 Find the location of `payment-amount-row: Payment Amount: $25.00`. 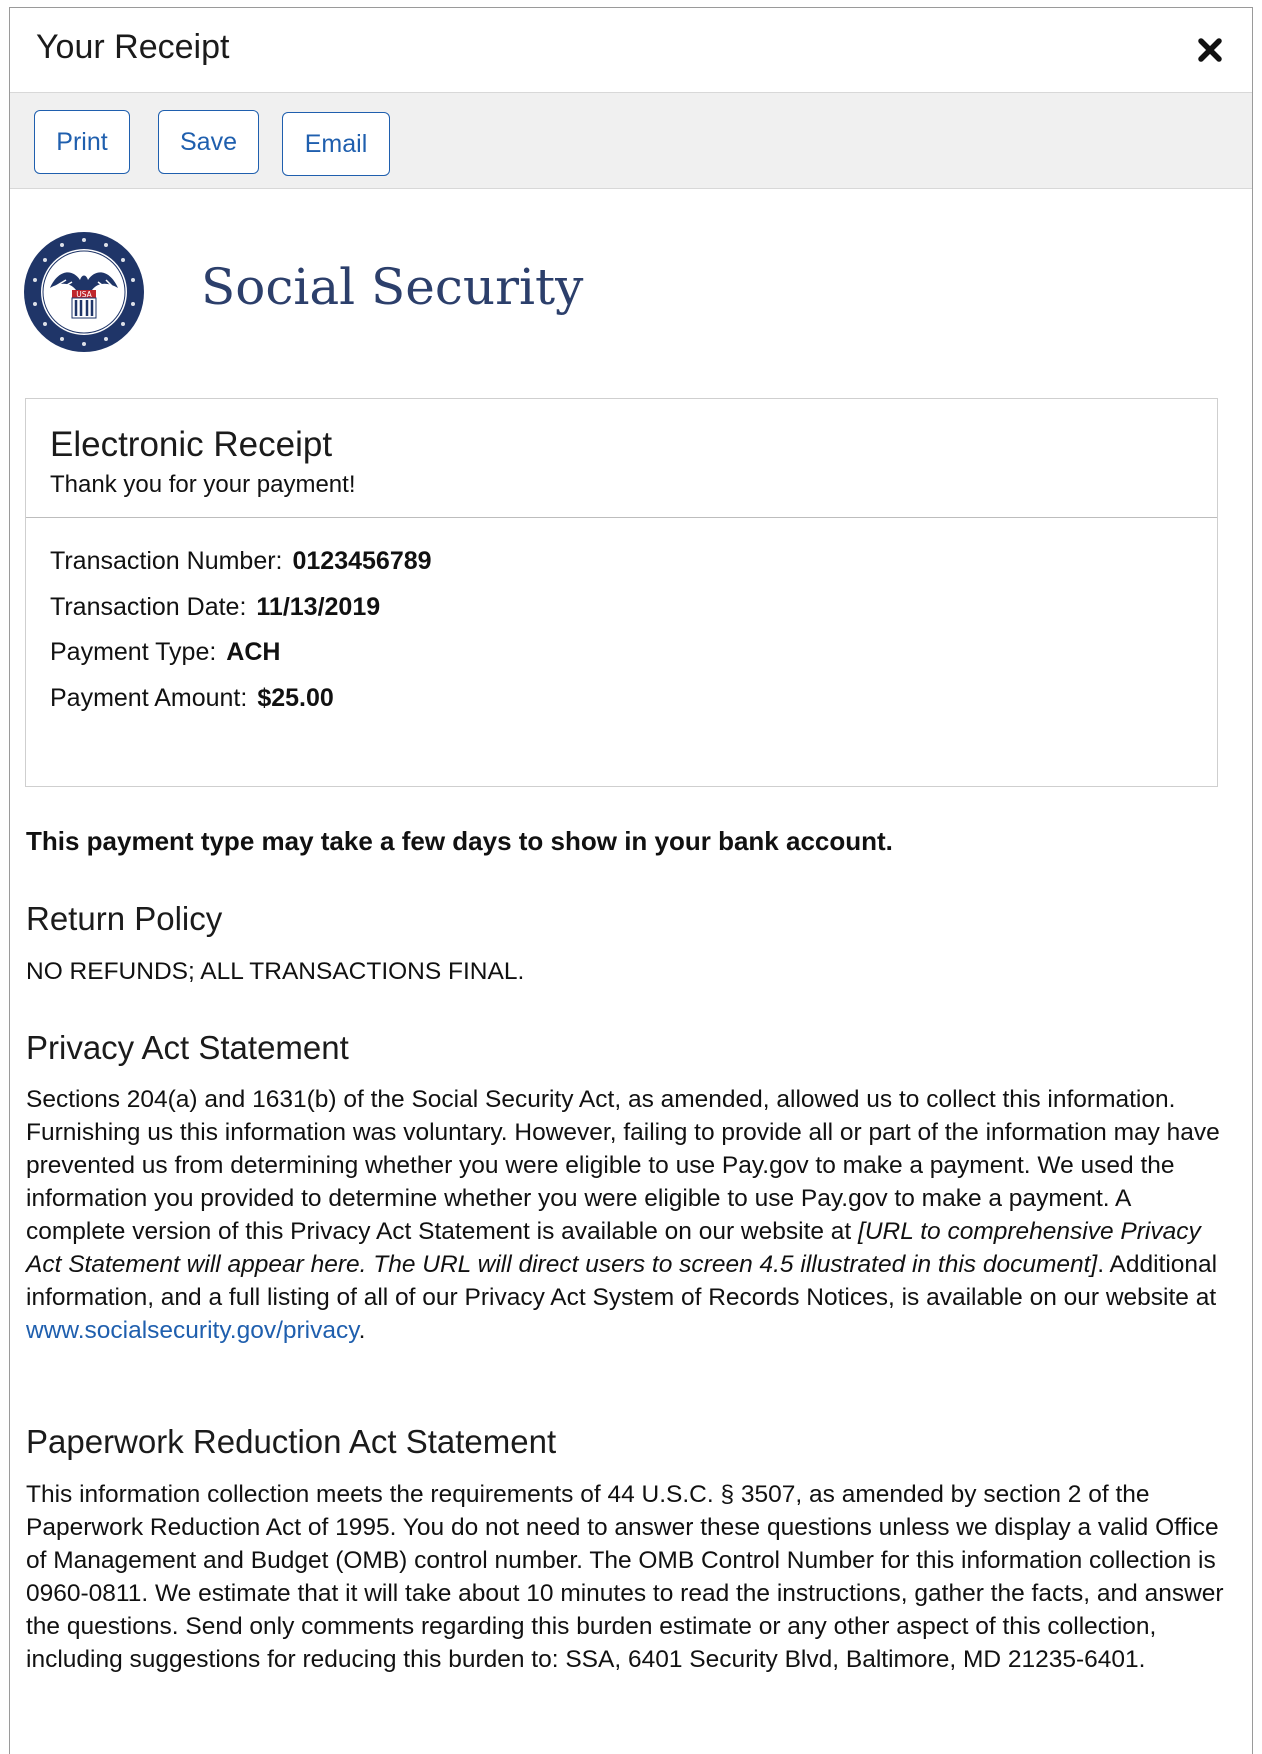

payment-amount-row: Payment Amount: $25.00 is located at coordinates (192, 698).